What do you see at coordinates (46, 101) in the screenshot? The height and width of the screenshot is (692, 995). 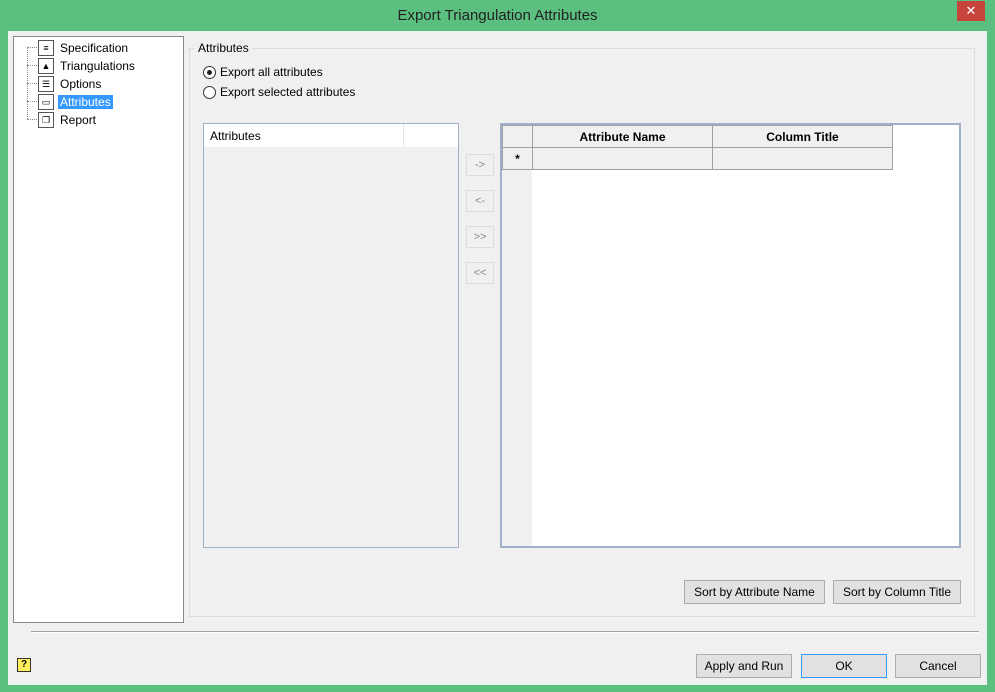 I see `comment-icon: ▭` at bounding box center [46, 101].